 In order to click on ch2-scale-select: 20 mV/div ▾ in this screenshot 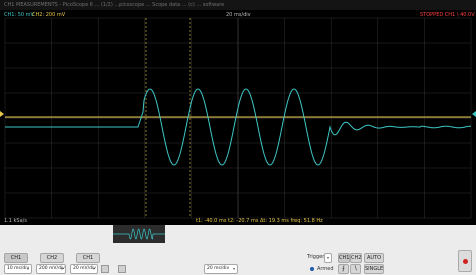, I will do `click(84, 269)`.